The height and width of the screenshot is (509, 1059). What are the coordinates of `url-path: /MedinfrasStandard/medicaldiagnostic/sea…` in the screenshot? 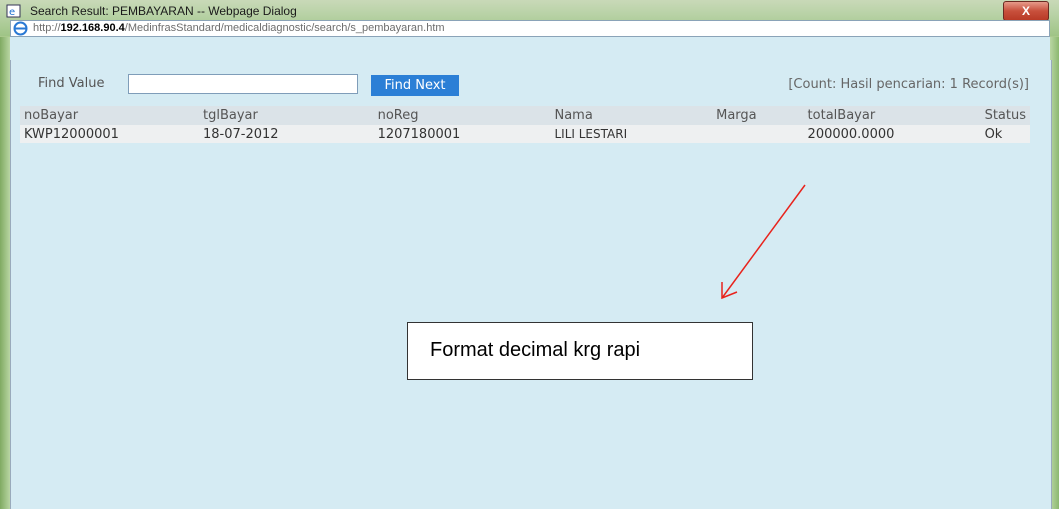 It's located at (284, 28).